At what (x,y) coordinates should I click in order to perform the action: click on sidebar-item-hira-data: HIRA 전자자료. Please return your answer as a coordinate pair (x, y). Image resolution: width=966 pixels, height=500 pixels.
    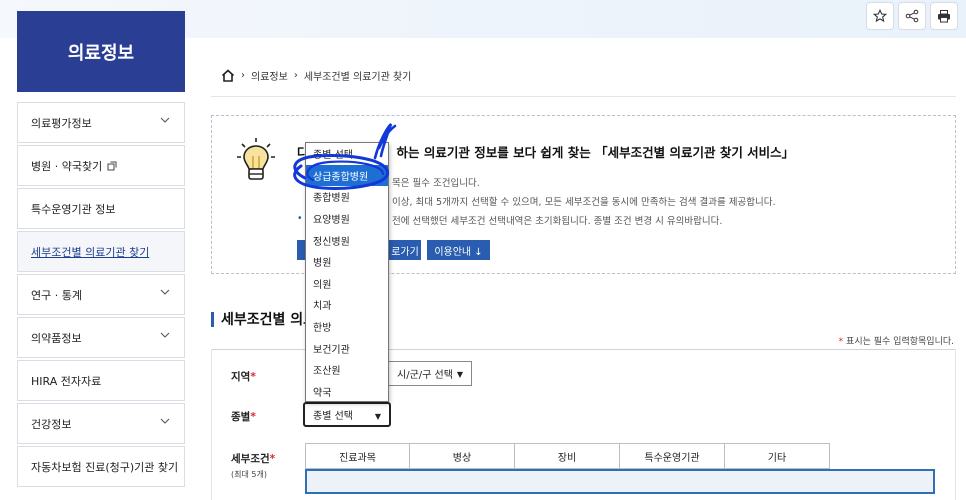
    Looking at the image, I should click on (101, 380).